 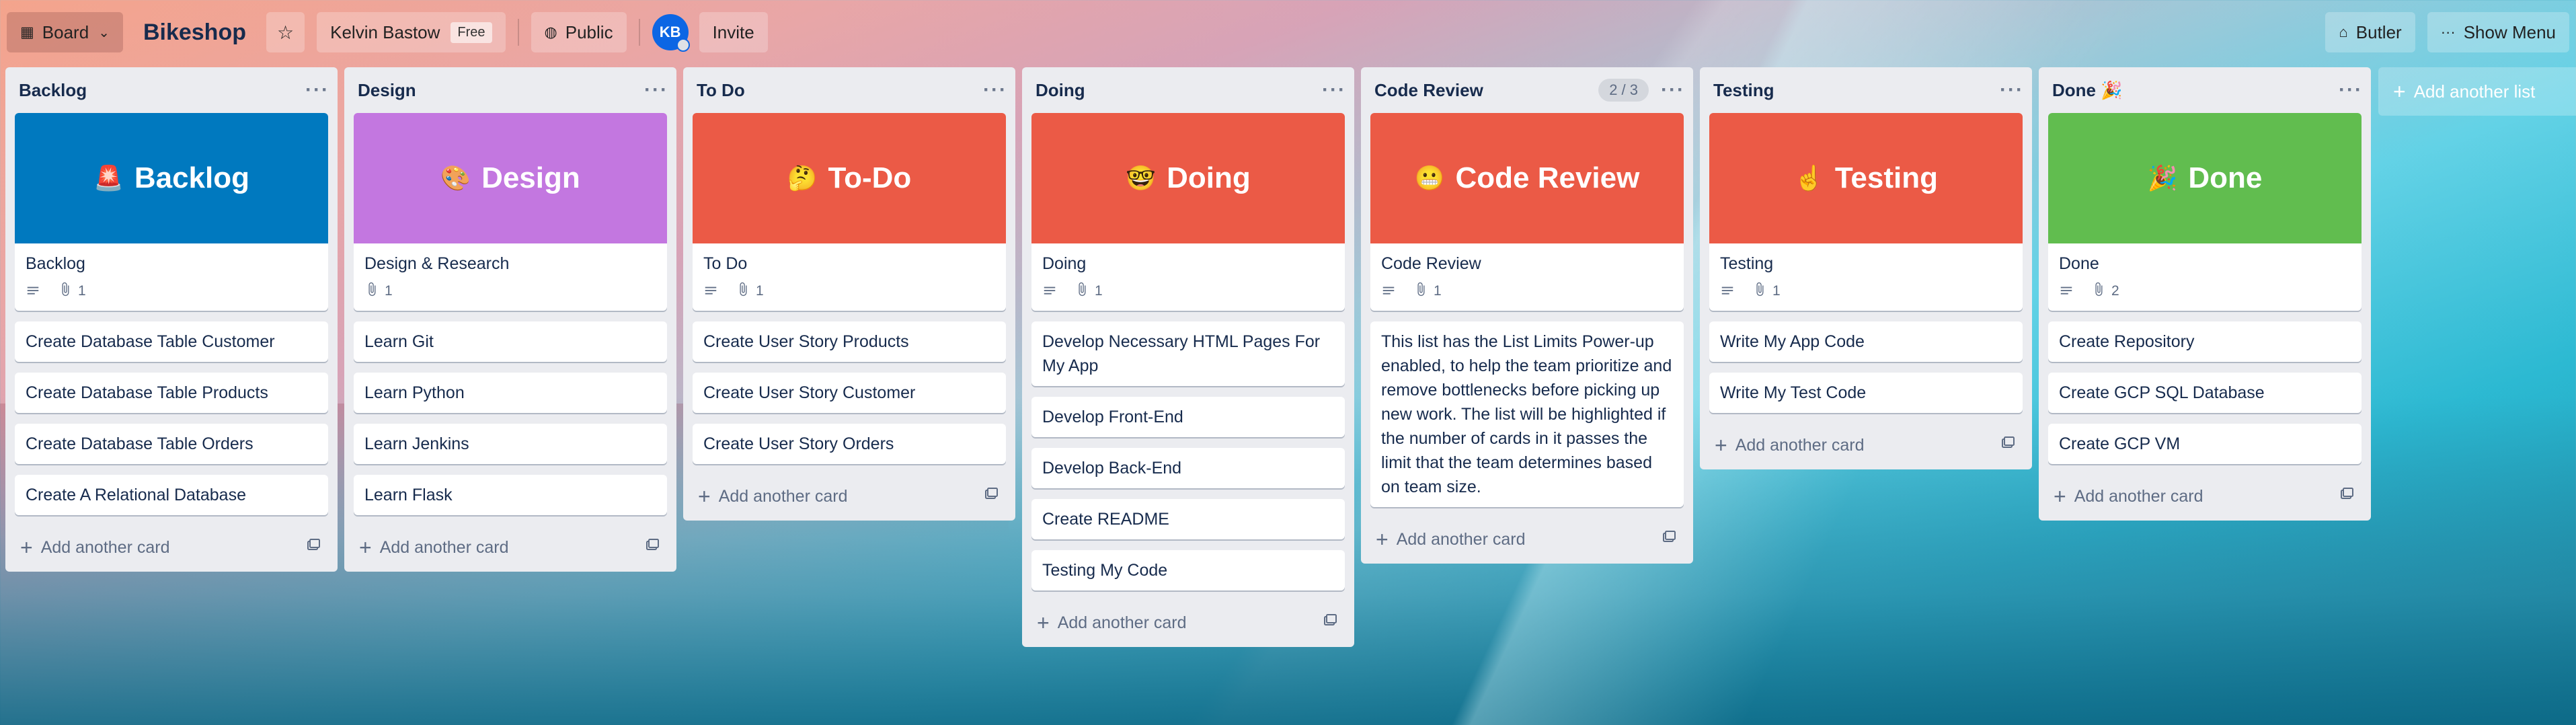 I want to click on list-card: Create README, so click(x=1188, y=519).